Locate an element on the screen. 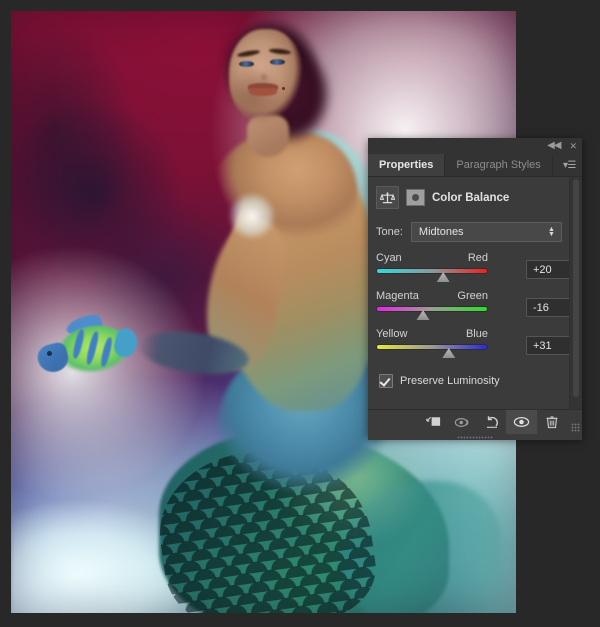 This screenshot has height=627, width=600. tone-row: Tone: Midtones ▲ ▼ is located at coordinates (475, 235).